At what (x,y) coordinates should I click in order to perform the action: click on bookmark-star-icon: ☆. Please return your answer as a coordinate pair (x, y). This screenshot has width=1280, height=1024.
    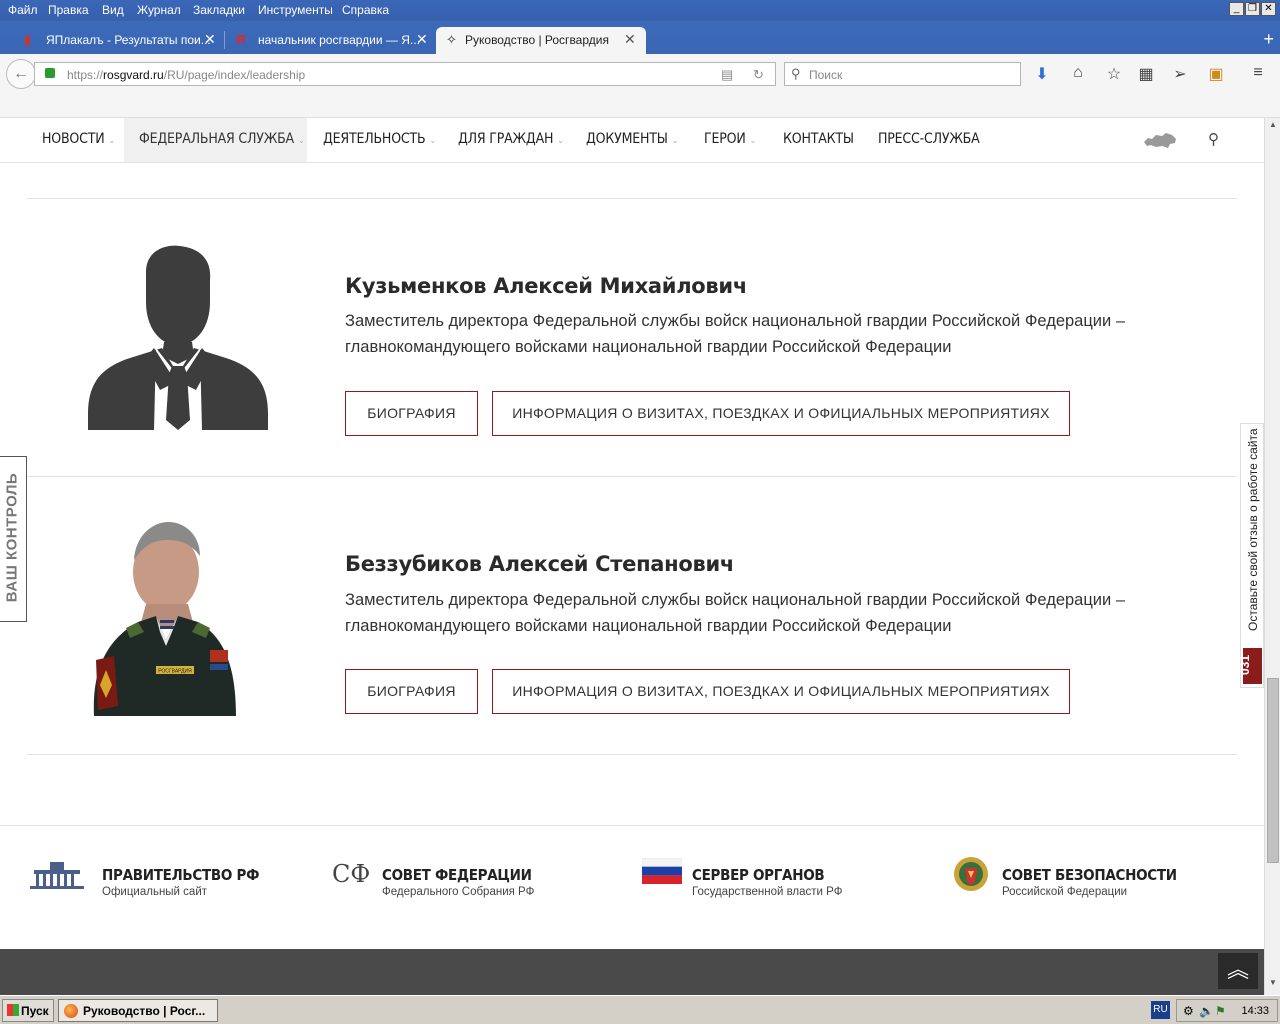
    Looking at the image, I should click on (1114, 74).